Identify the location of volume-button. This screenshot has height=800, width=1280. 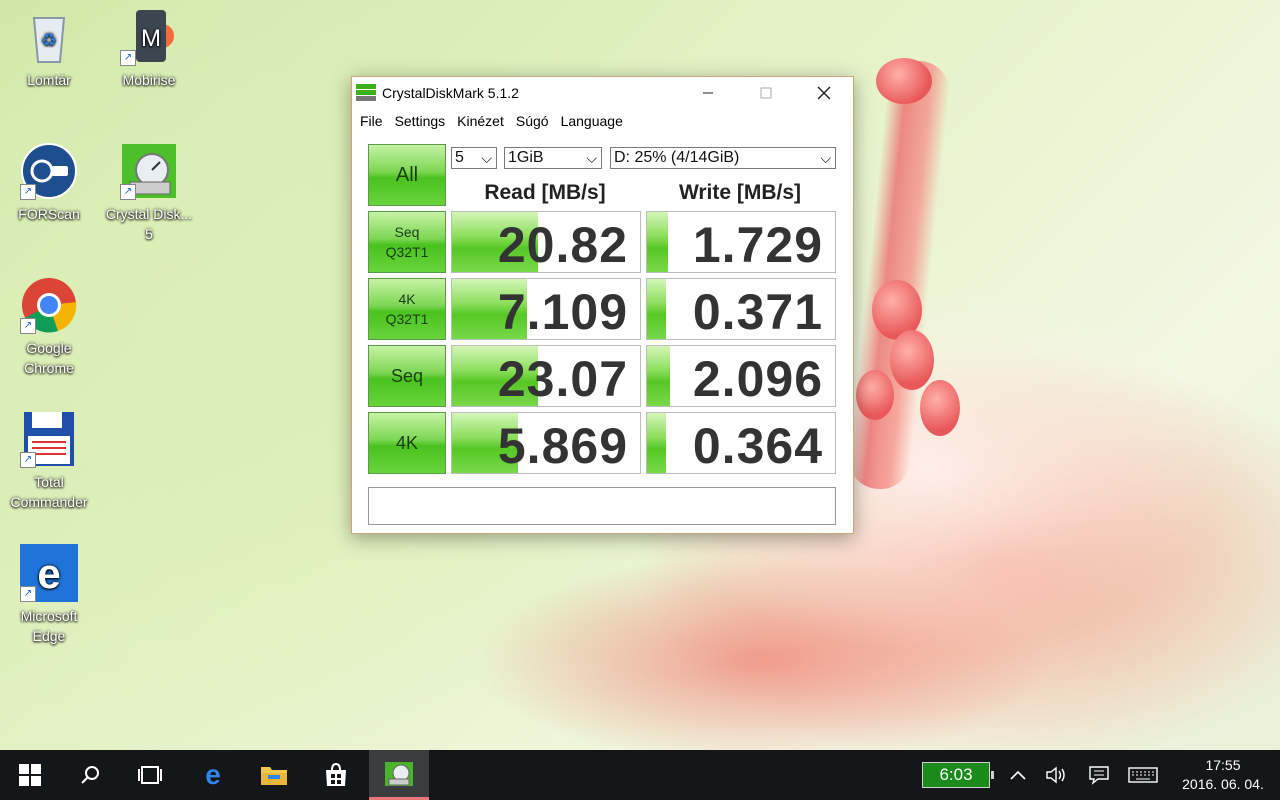
(1057, 775).